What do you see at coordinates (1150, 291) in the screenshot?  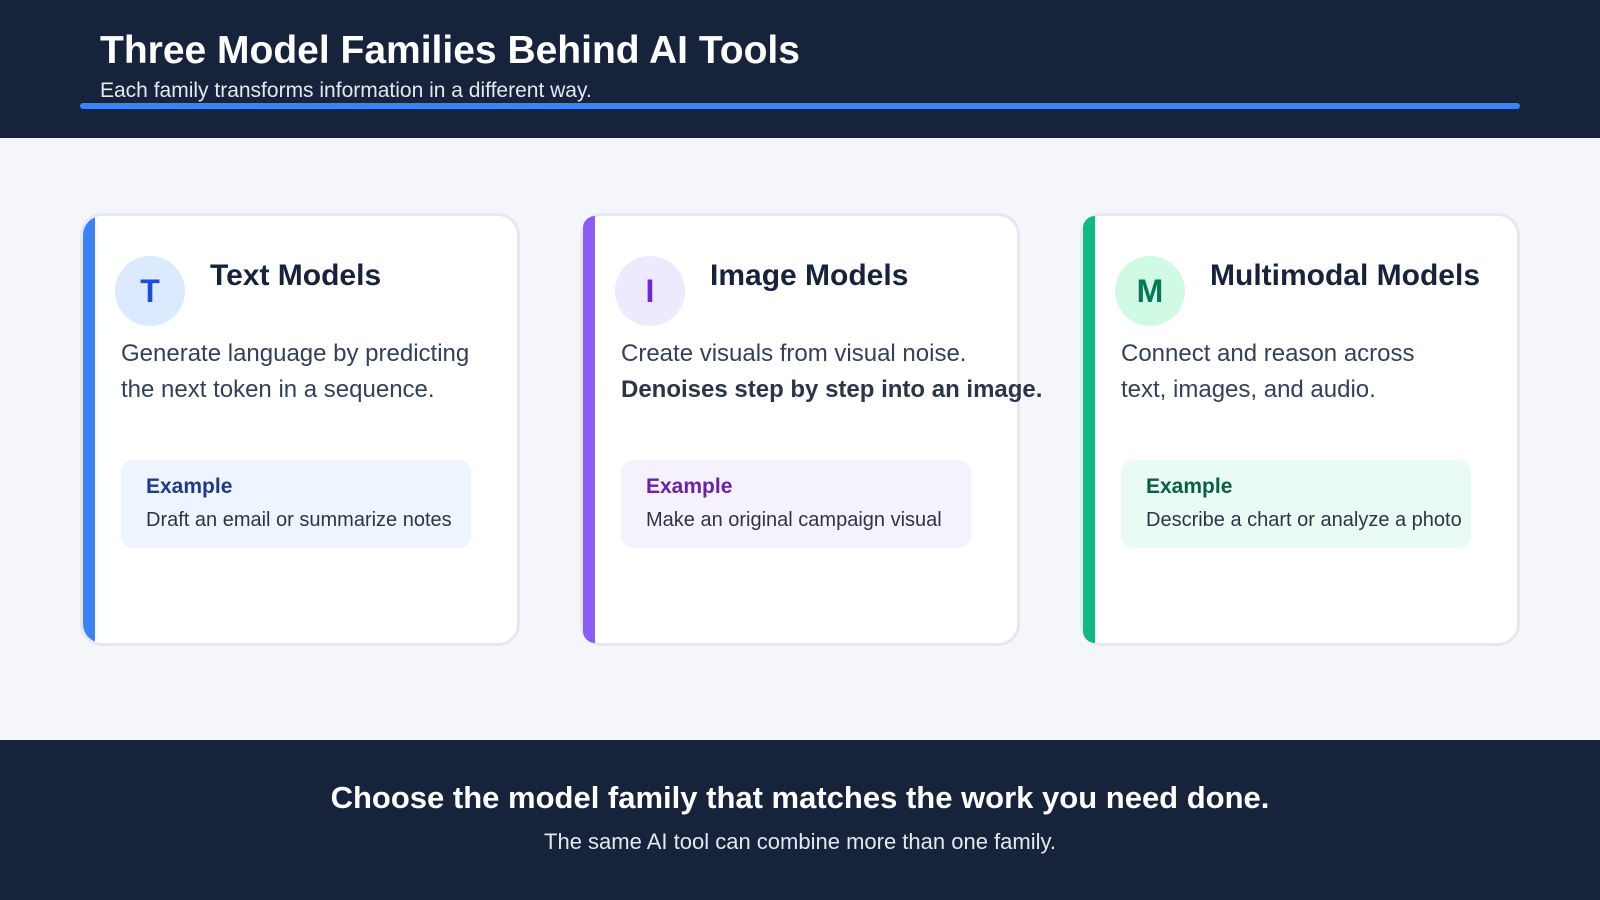 I see `multimodal-model-icon: M` at bounding box center [1150, 291].